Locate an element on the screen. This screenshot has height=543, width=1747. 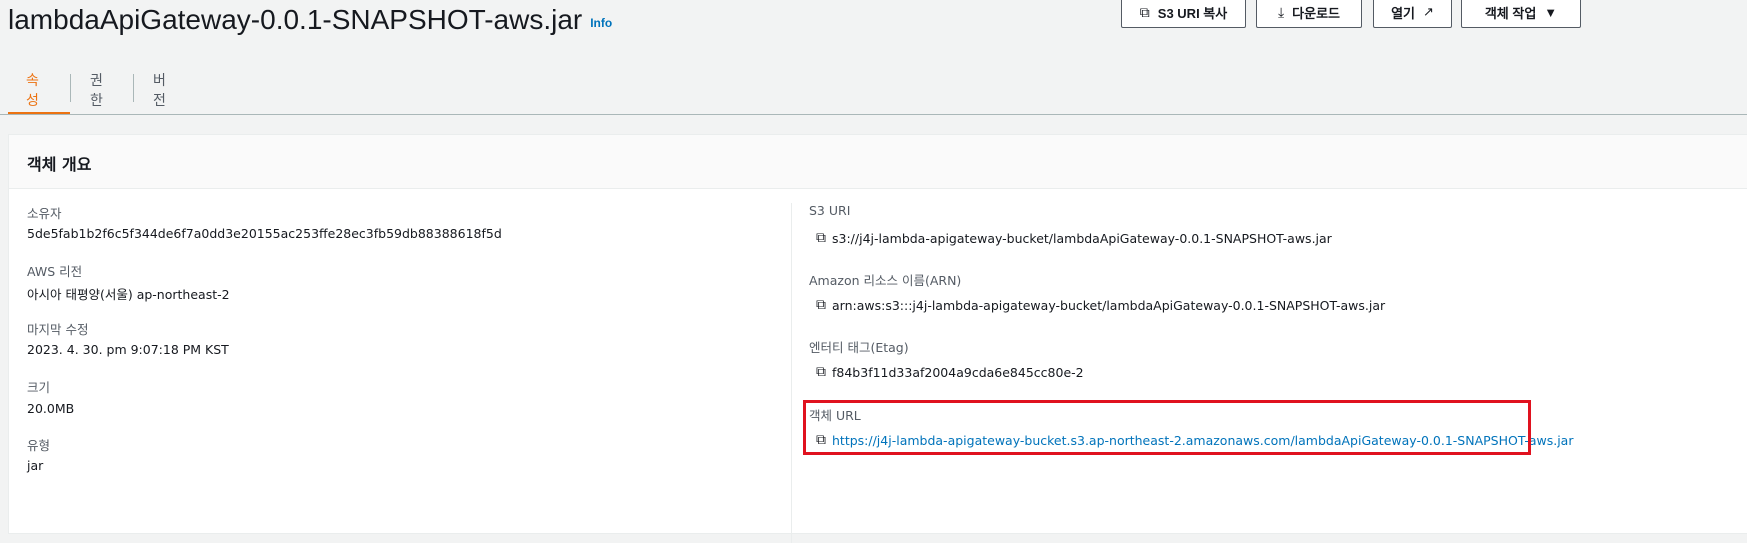
last-modified-value: 2023. 4. 30. pm 9:07:18 PM KST is located at coordinates (128, 349).